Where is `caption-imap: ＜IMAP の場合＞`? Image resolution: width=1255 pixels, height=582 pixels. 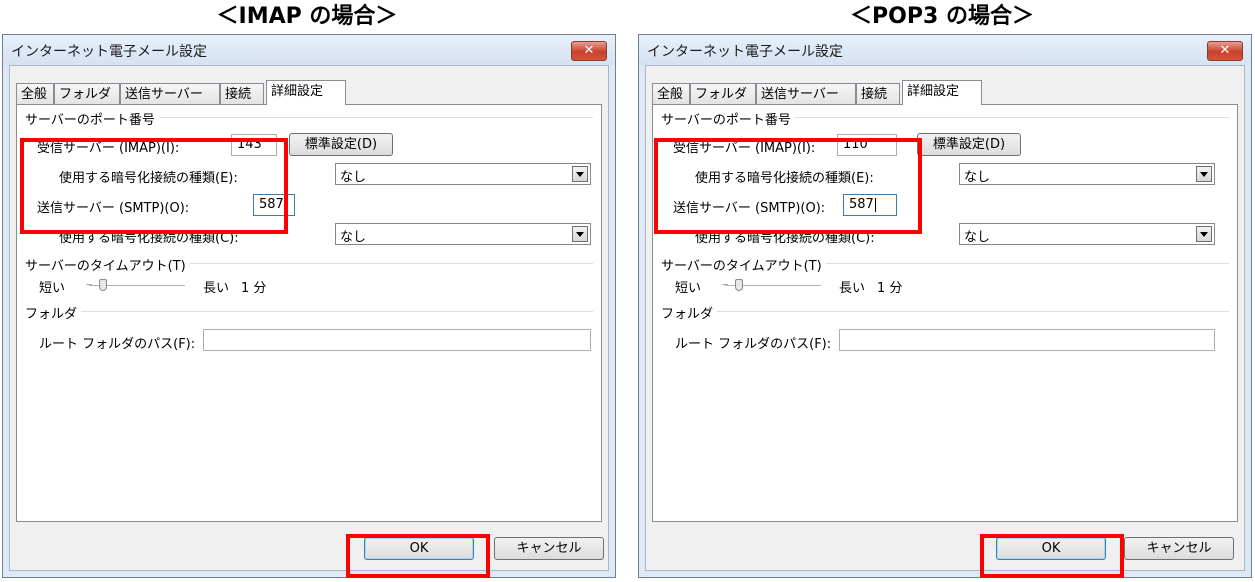 caption-imap: ＜IMAP の場合＞ is located at coordinates (307, 16).